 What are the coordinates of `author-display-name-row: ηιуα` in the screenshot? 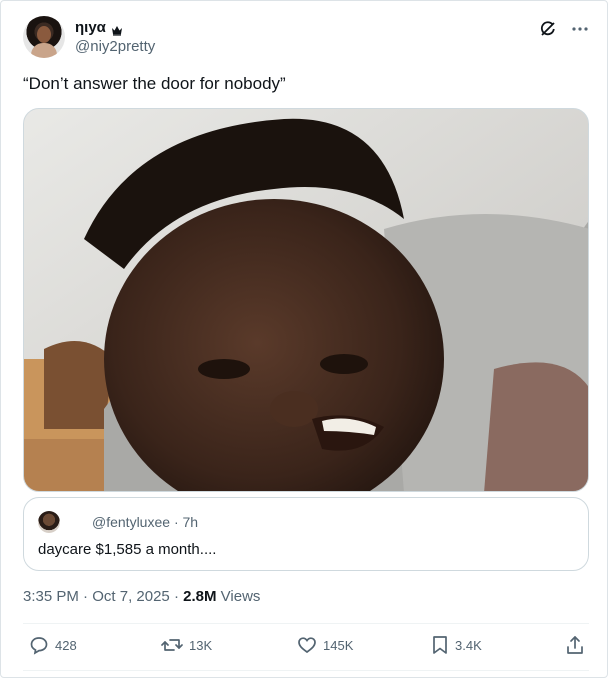 It's located at (115, 27).